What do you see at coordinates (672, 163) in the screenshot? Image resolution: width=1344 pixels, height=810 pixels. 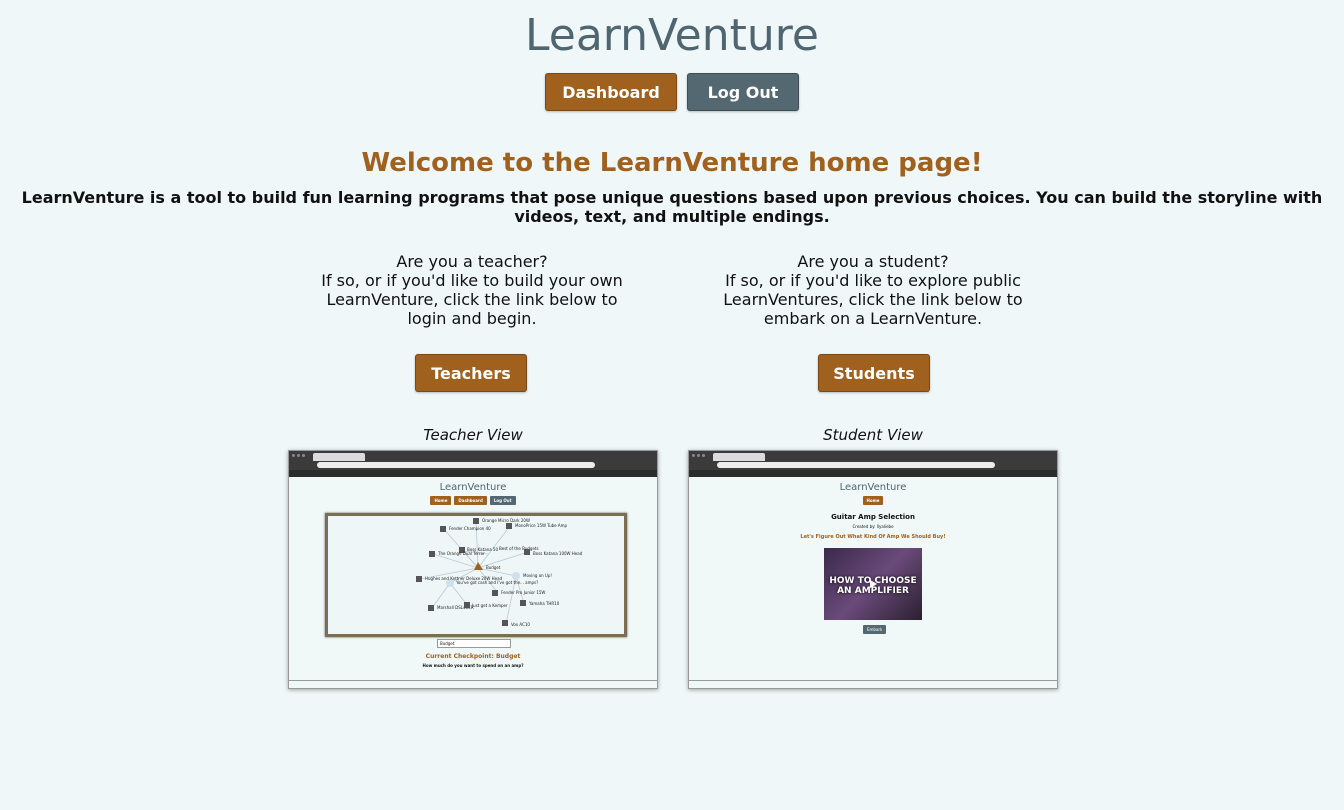 I see `welcome-heading: Welcome to the LearnVenture home page!` at bounding box center [672, 163].